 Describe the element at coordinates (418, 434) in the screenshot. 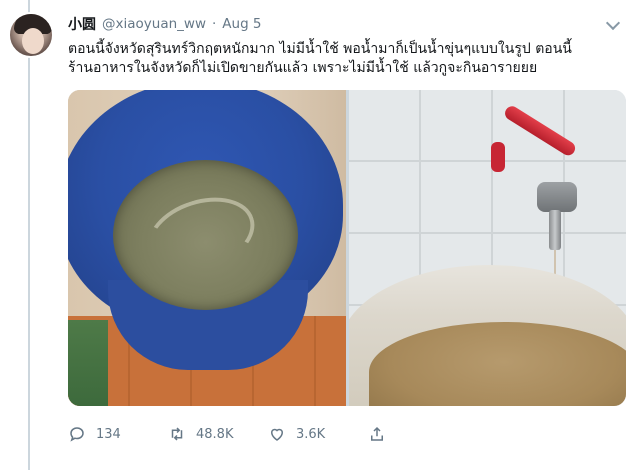

I see `share-button` at that location.